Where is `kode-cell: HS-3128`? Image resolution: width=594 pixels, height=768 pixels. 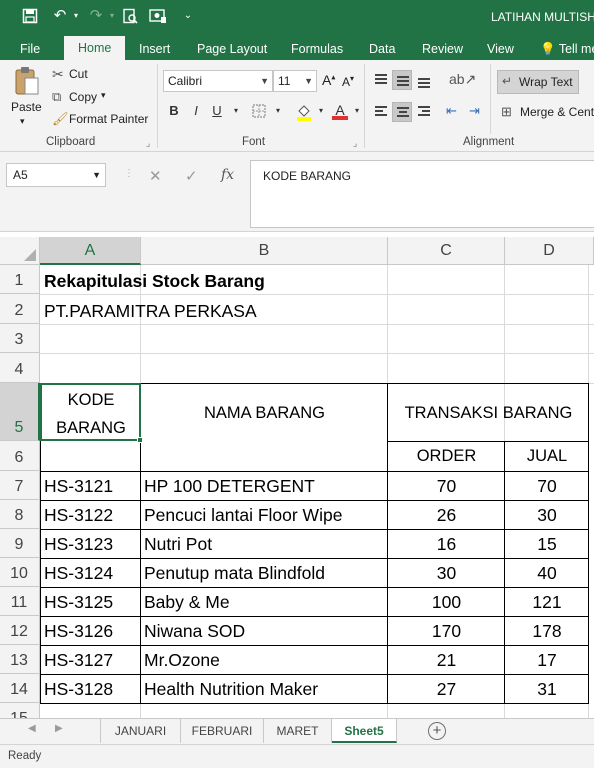 kode-cell: HS-3128 is located at coordinates (78, 689).